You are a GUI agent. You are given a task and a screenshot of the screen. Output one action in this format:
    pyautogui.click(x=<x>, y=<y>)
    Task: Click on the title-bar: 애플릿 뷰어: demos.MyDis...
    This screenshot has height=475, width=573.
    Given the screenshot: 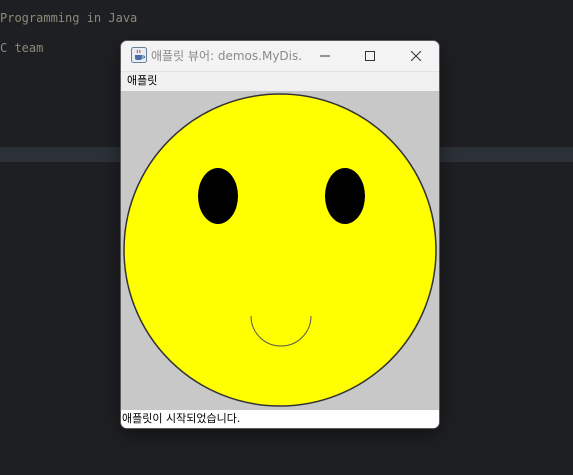 What is the action you would take?
    pyautogui.click(x=280, y=56)
    